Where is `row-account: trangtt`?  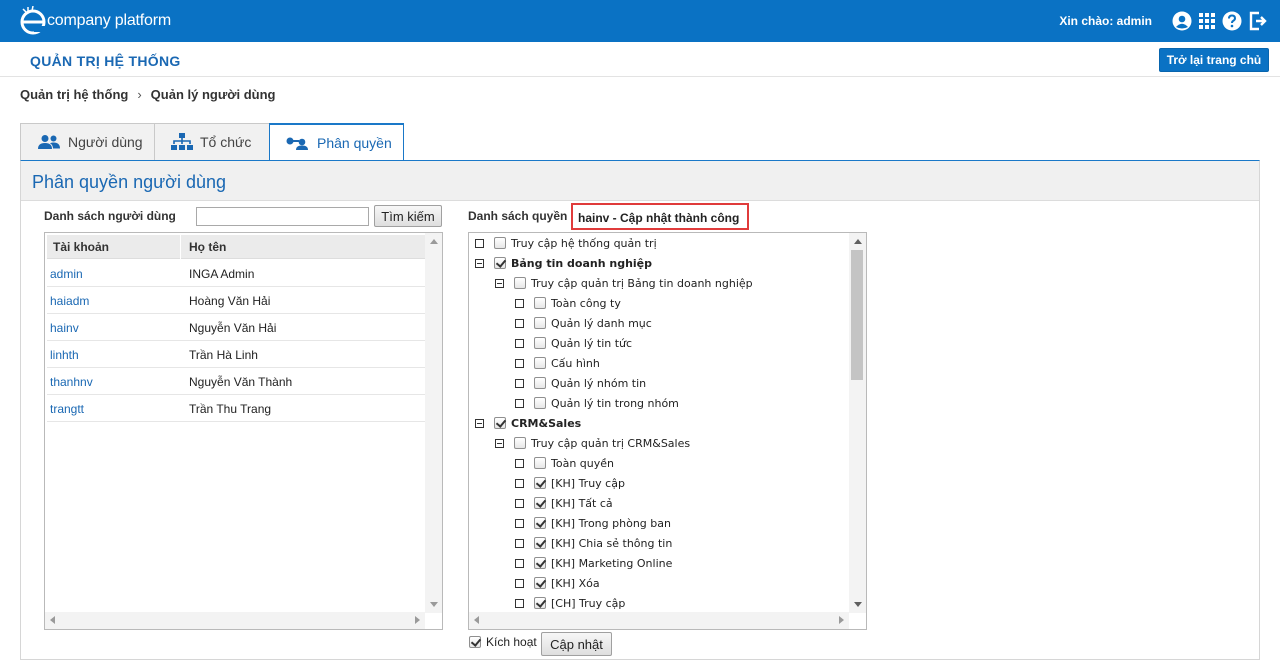
row-account: trangtt is located at coordinates (67, 409).